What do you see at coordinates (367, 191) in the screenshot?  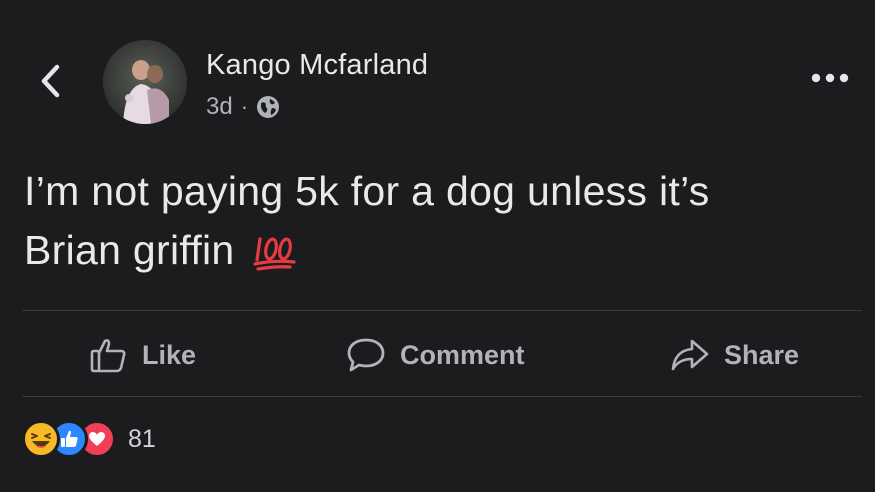 I see `post-text-line-1: I’m not paying 5k for a dog unless it’s` at bounding box center [367, 191].